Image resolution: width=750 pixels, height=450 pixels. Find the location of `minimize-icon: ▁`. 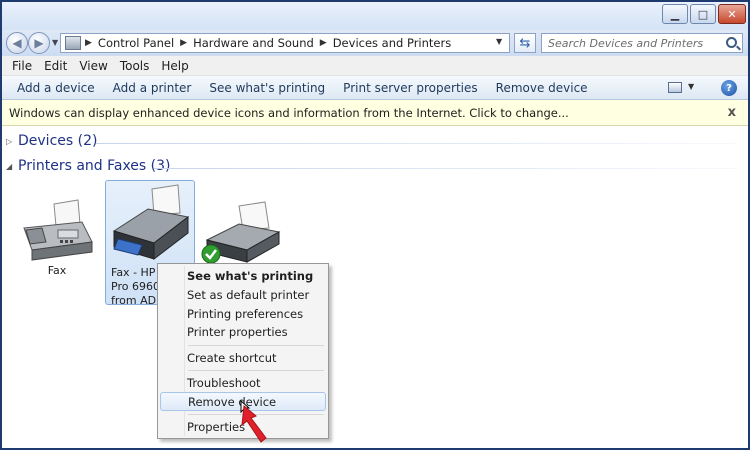

minimize-icon: ▁ is located at coordinates (675, 14).